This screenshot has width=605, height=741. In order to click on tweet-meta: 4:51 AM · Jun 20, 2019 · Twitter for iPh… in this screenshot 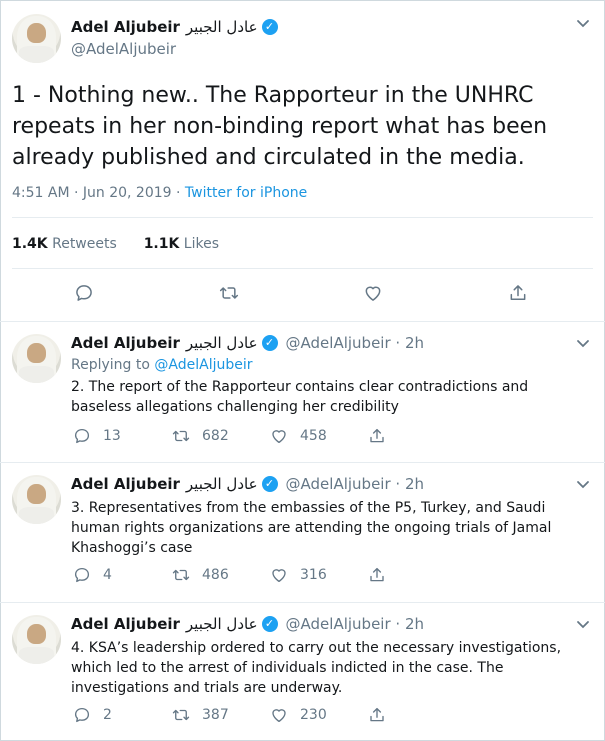, I will do `click(159, 193)`.